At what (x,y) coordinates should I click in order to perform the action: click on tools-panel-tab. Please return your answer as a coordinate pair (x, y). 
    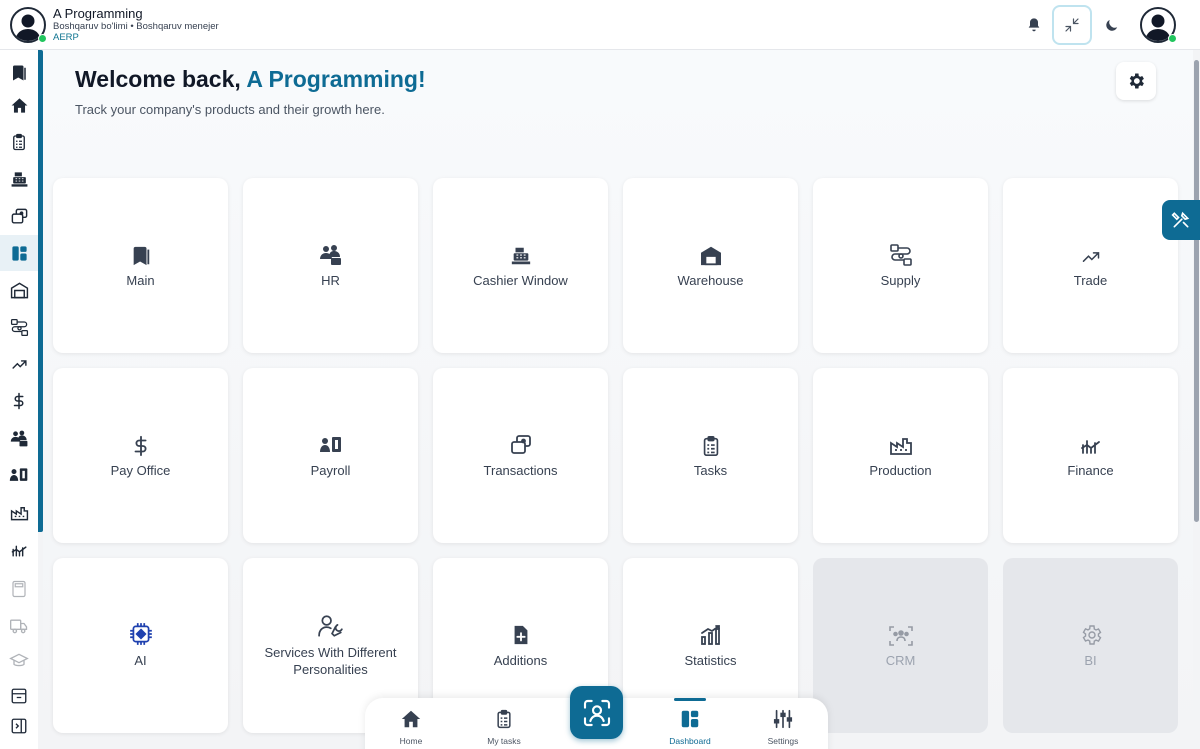
    Looking at the image, I should click on (1181, 220).